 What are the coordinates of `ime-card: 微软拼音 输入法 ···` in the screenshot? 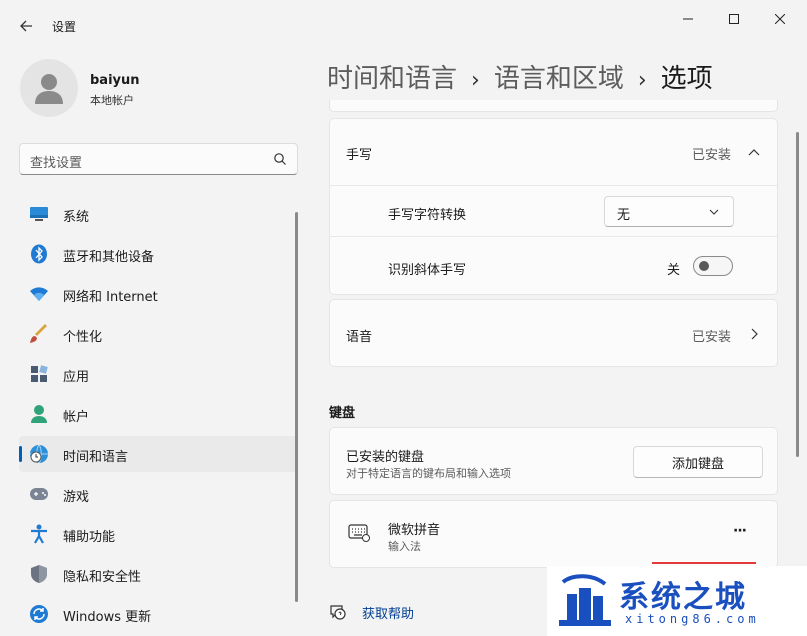 It's located at (553, 534).